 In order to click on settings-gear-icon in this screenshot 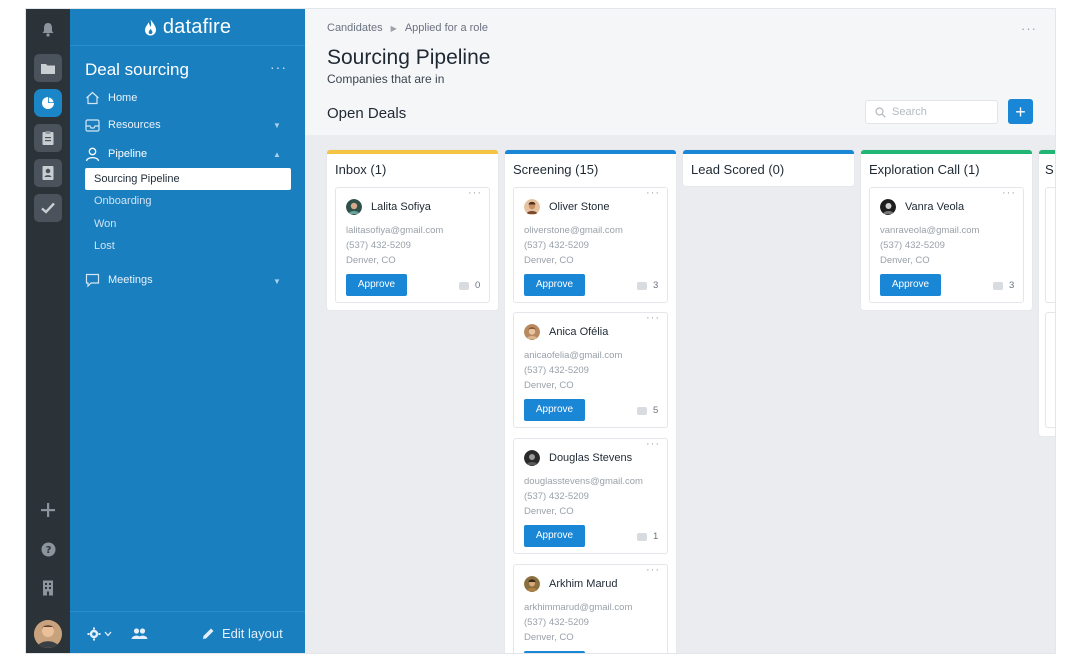, I will do `click(100, 636)`.